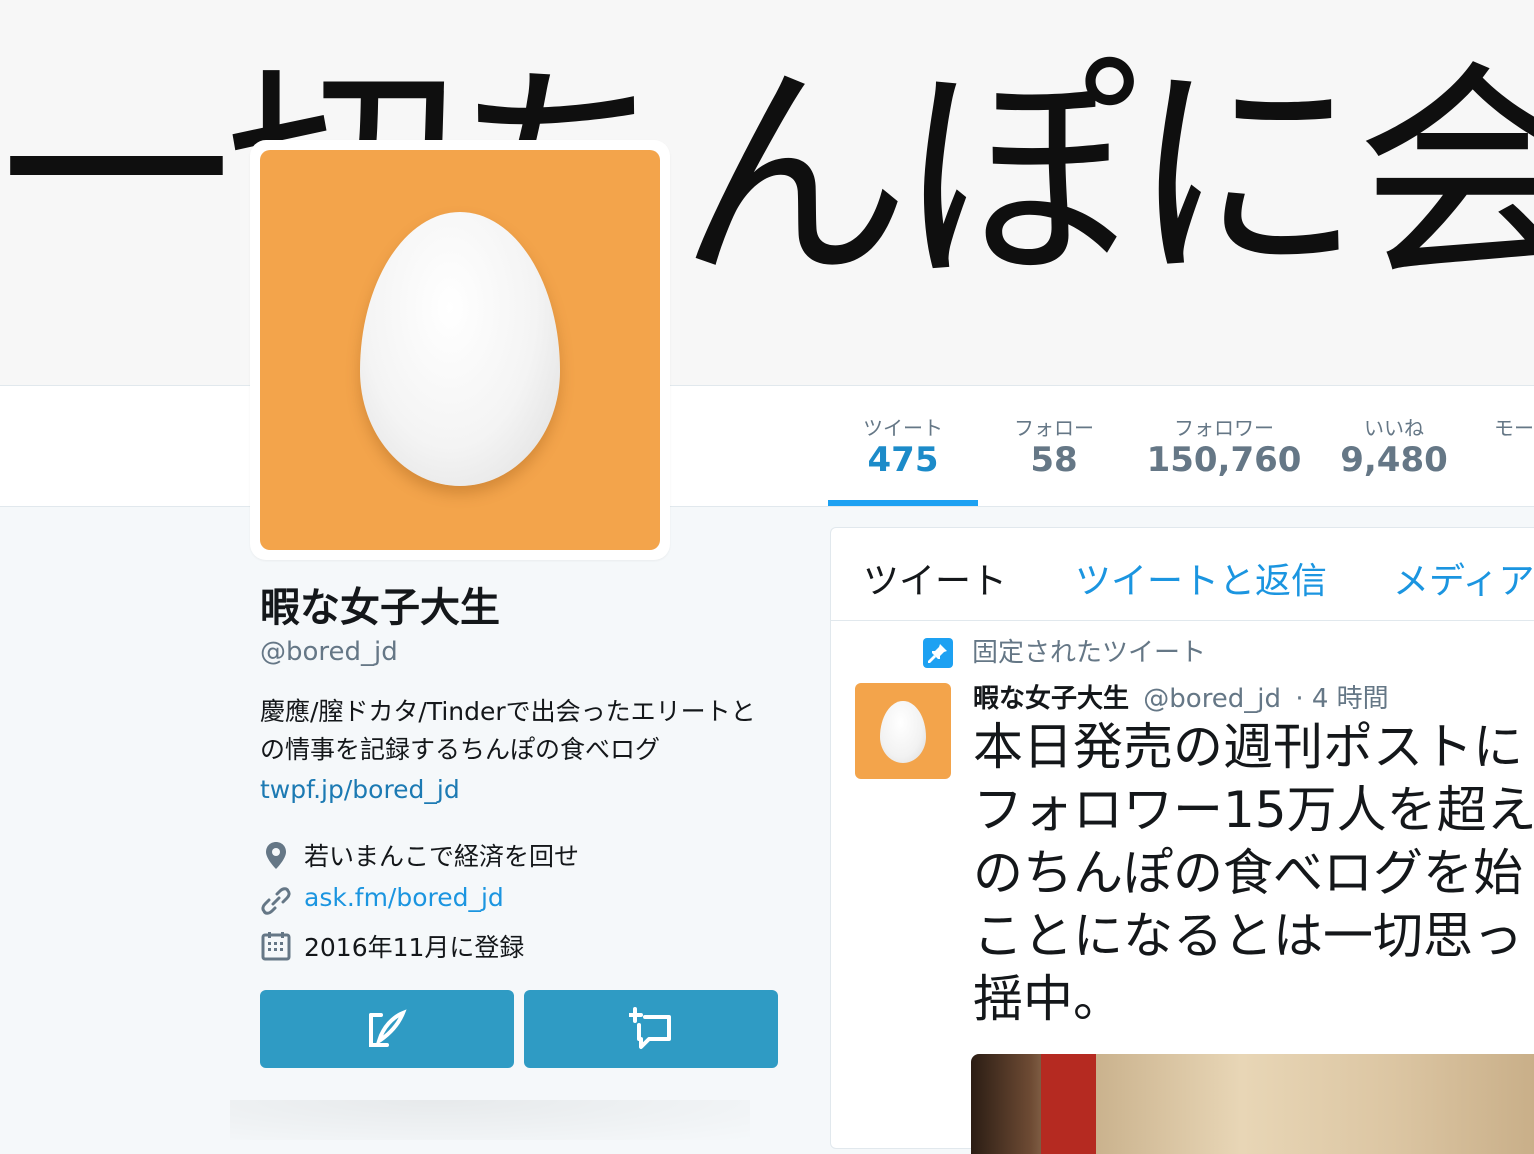 This screenshot has width=1534, height=1154. I want to click on joined-text: 2016年11月に登録, so click(414, 947).